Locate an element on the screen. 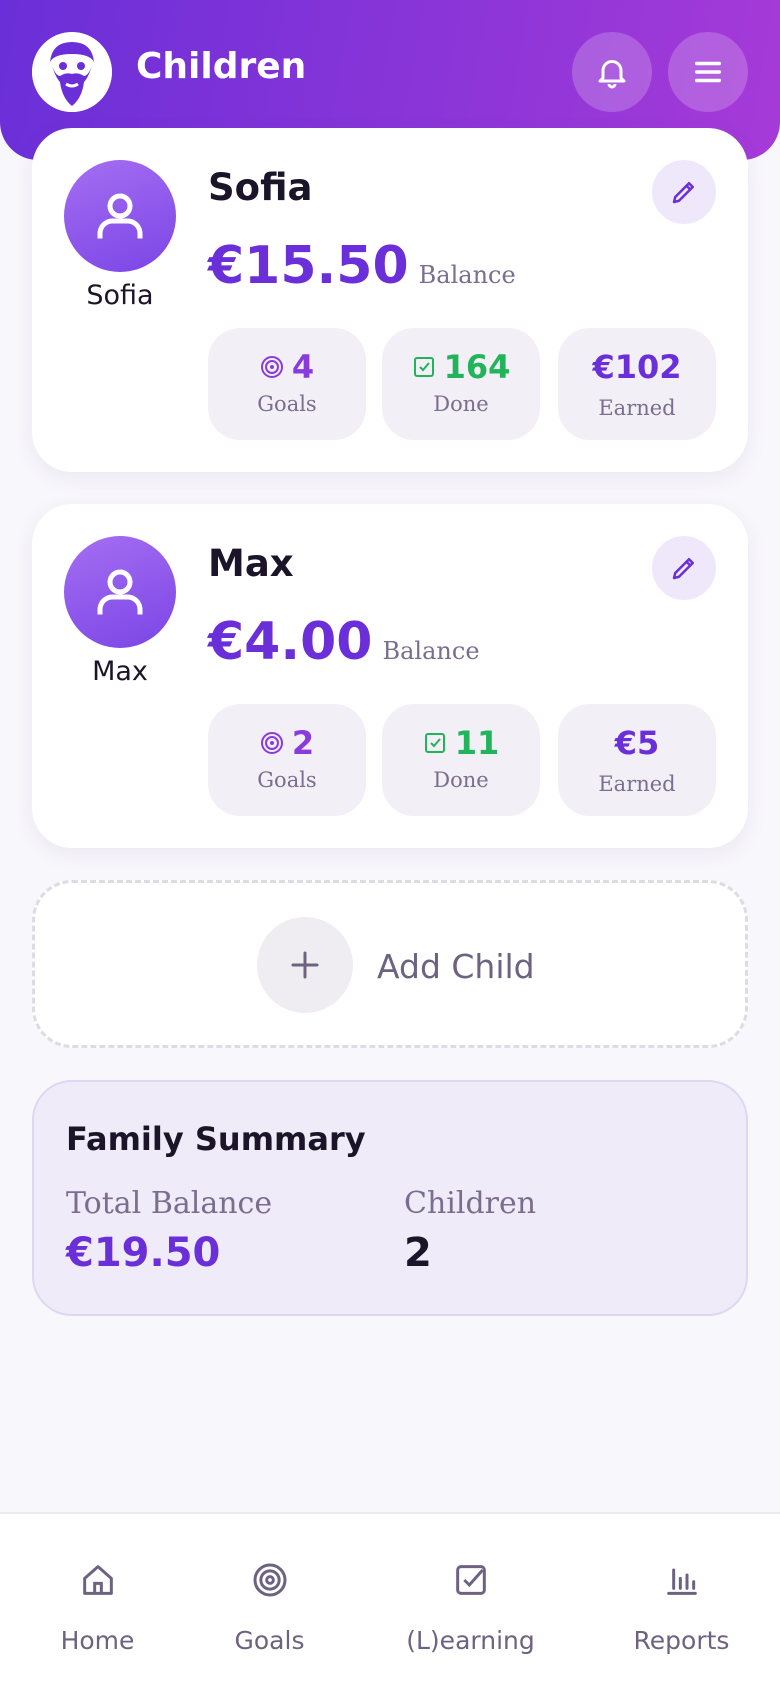 The image size is (780, 1688). balance-row: €4.00 Balance is located at coordinates (344, 642).